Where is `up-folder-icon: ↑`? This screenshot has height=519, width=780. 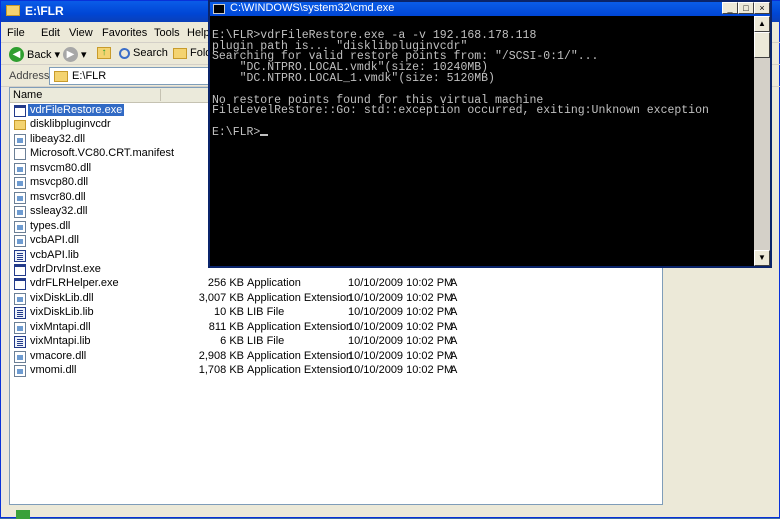
up-folder-icon: ↑ is located at coordinates (104, 53).